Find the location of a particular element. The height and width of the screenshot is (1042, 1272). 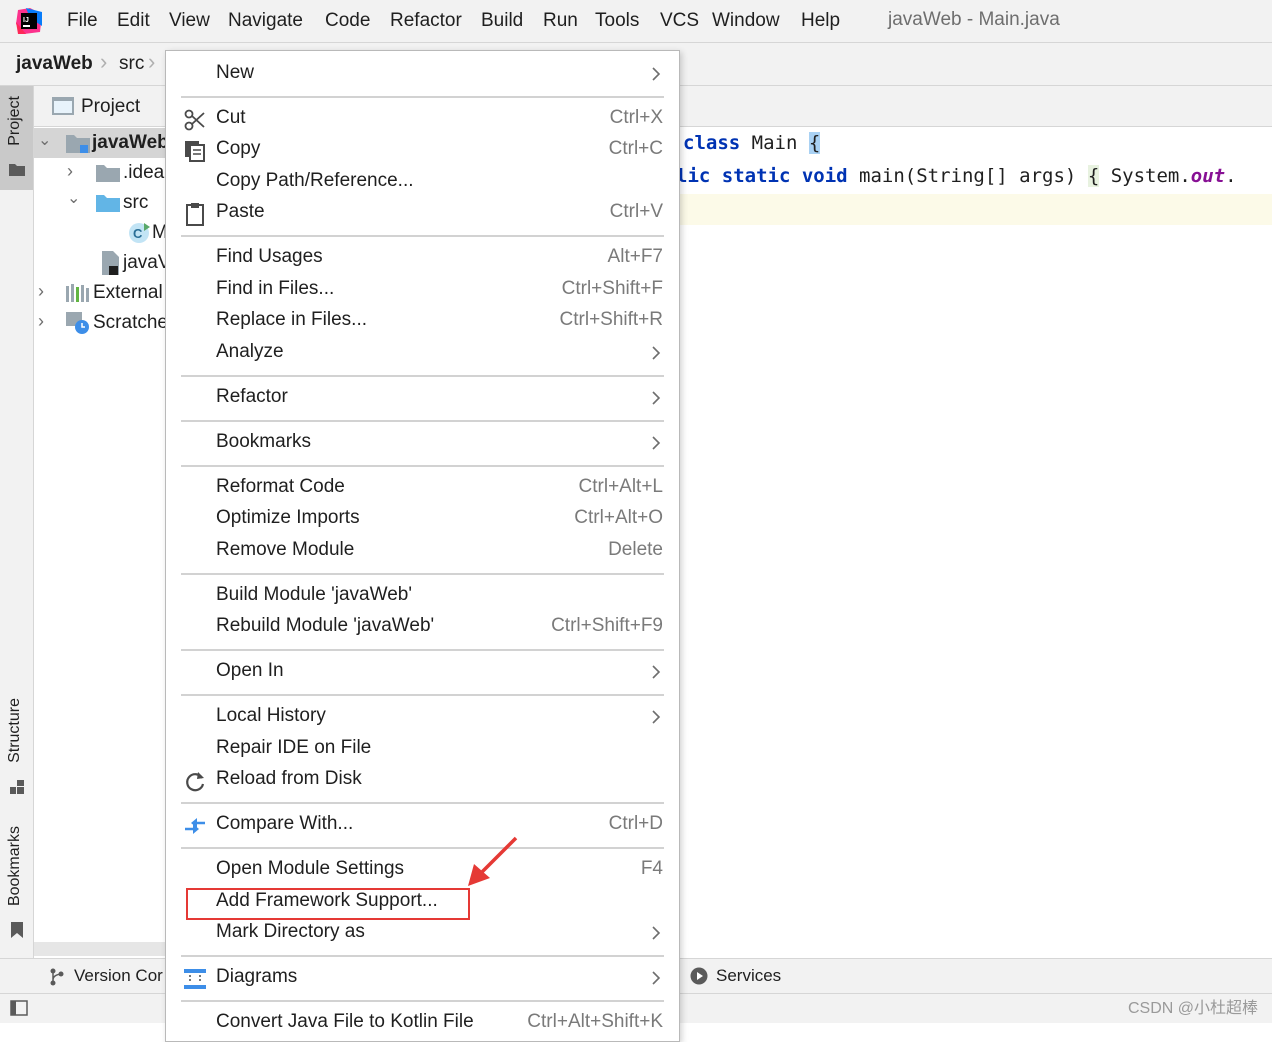

menu-item-diagrams: Diagrams is located at coordinates (422, 978).